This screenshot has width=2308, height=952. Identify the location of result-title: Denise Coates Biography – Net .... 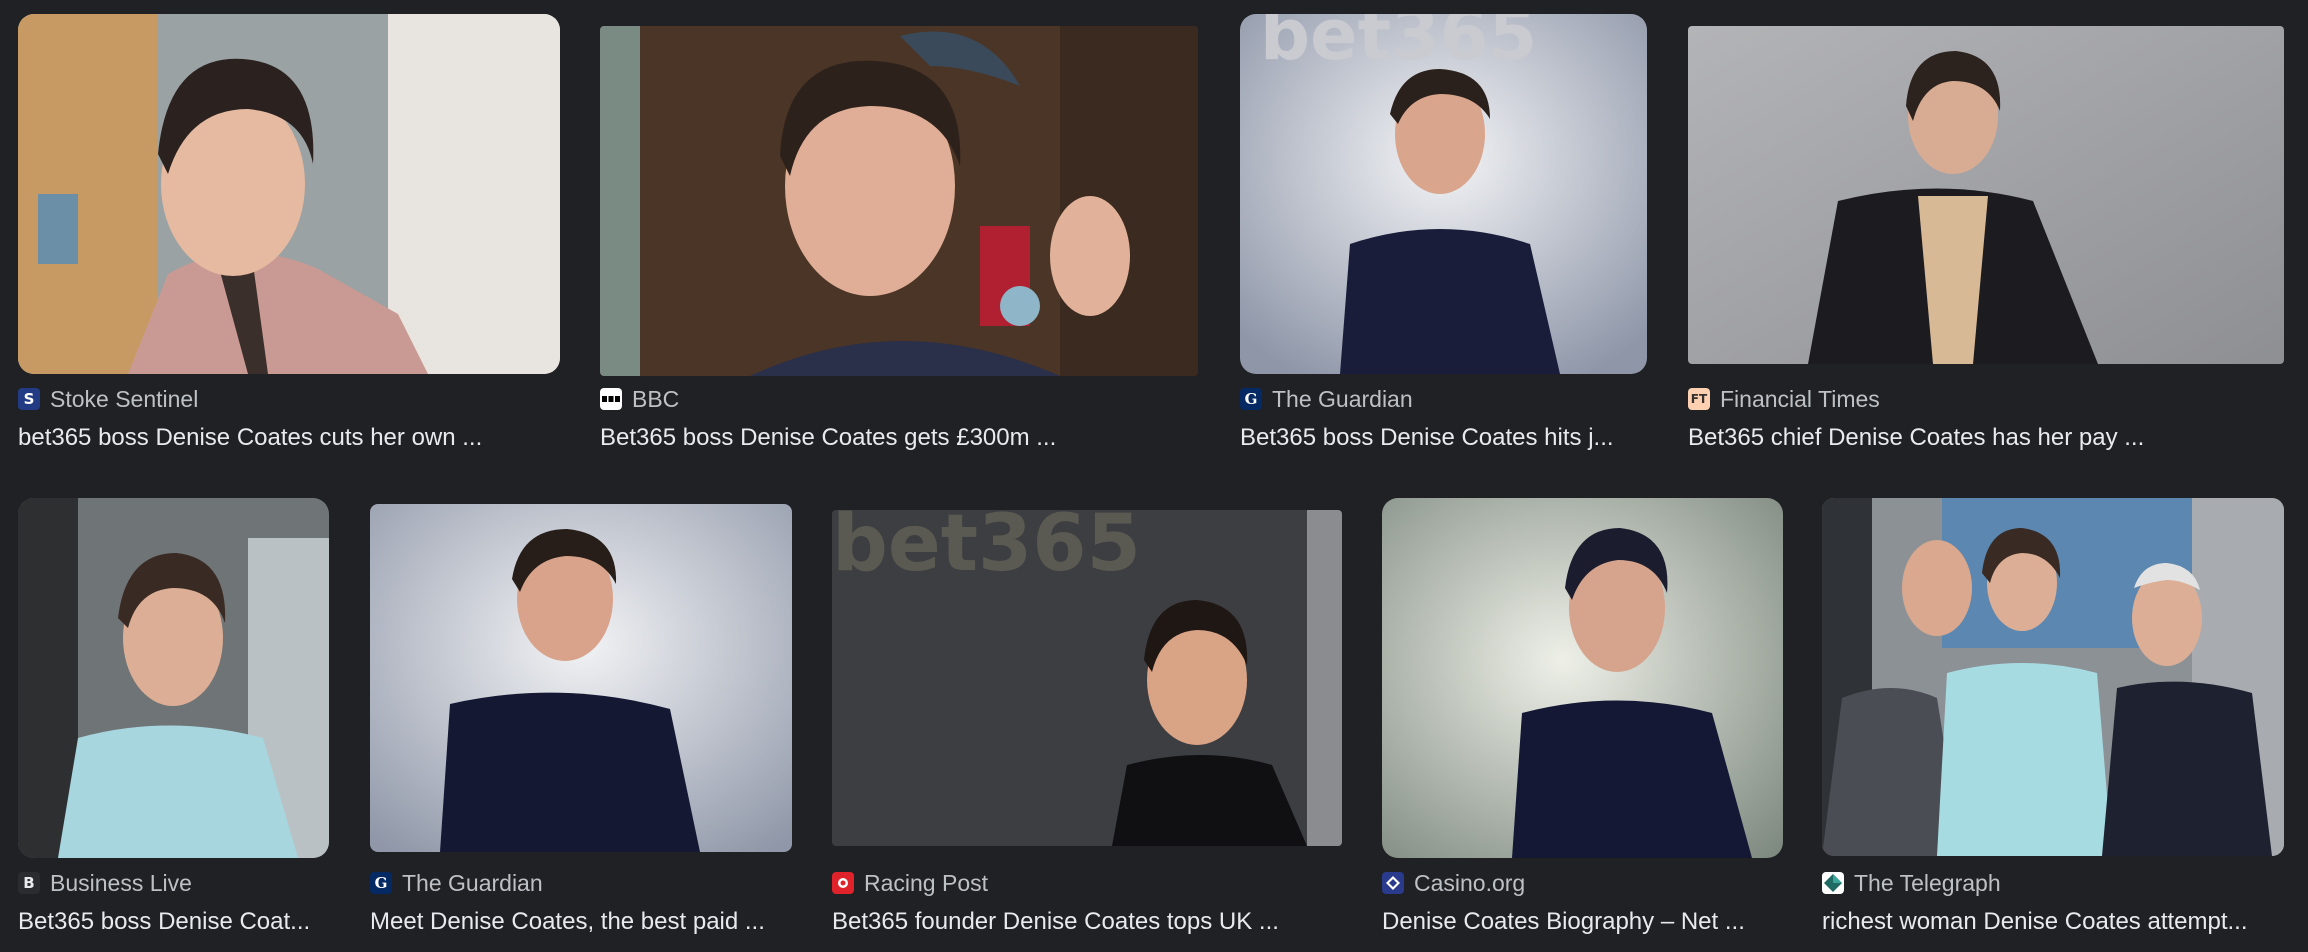
(1582, 922).